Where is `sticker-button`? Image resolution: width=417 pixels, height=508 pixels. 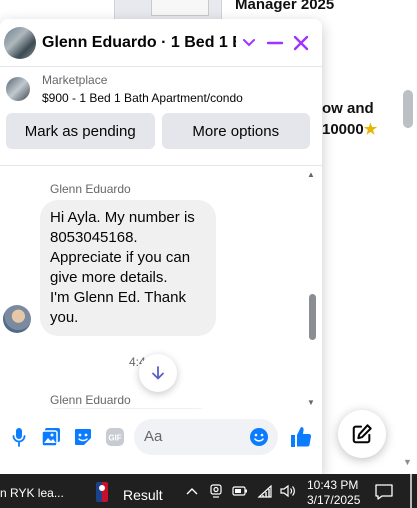
sticker-button is located at coordinates (83, 437).